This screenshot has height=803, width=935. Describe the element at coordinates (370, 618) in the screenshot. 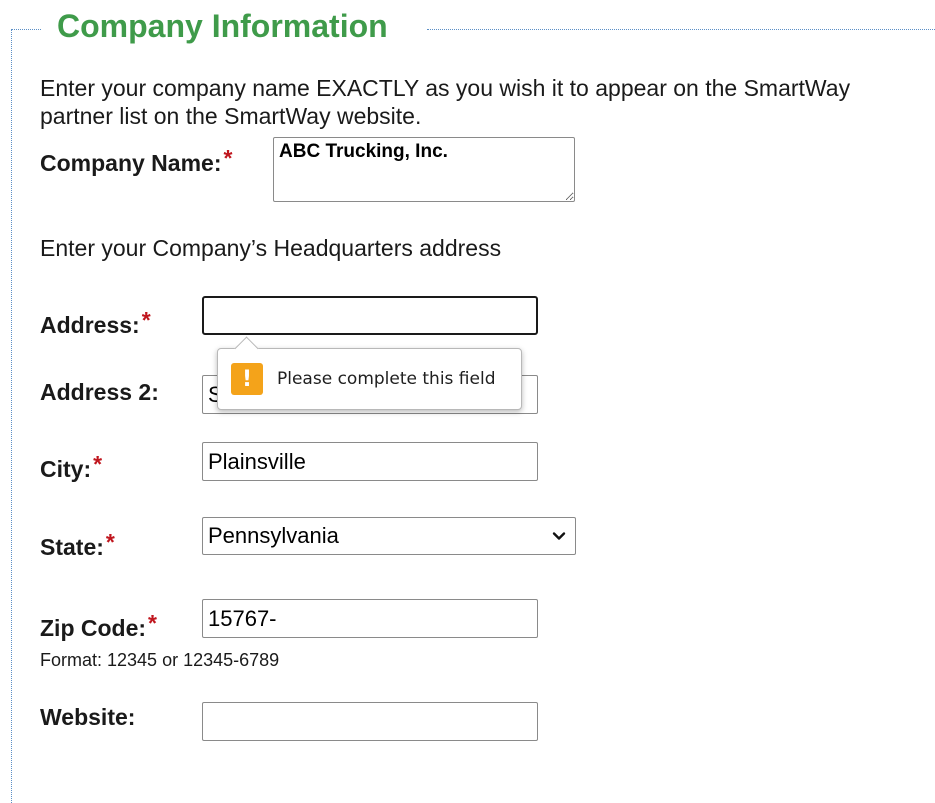

I see `zip-code-input` at that location.